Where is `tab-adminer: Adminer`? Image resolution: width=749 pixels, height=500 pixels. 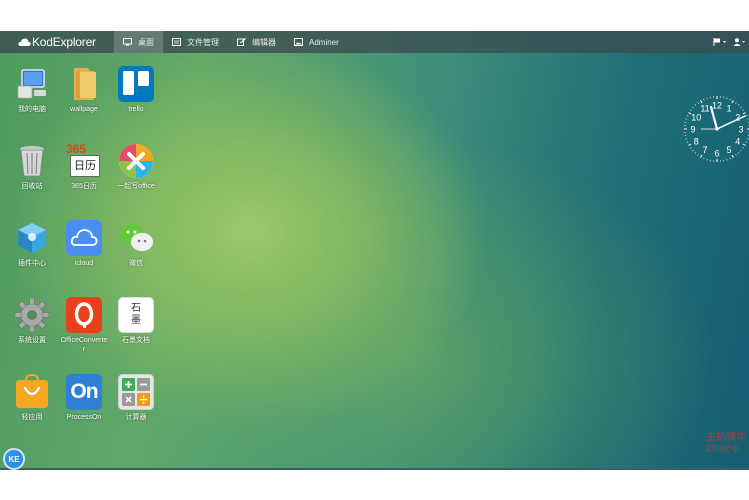 tab-adminer: Adminer is located at coordinates (316, 42).